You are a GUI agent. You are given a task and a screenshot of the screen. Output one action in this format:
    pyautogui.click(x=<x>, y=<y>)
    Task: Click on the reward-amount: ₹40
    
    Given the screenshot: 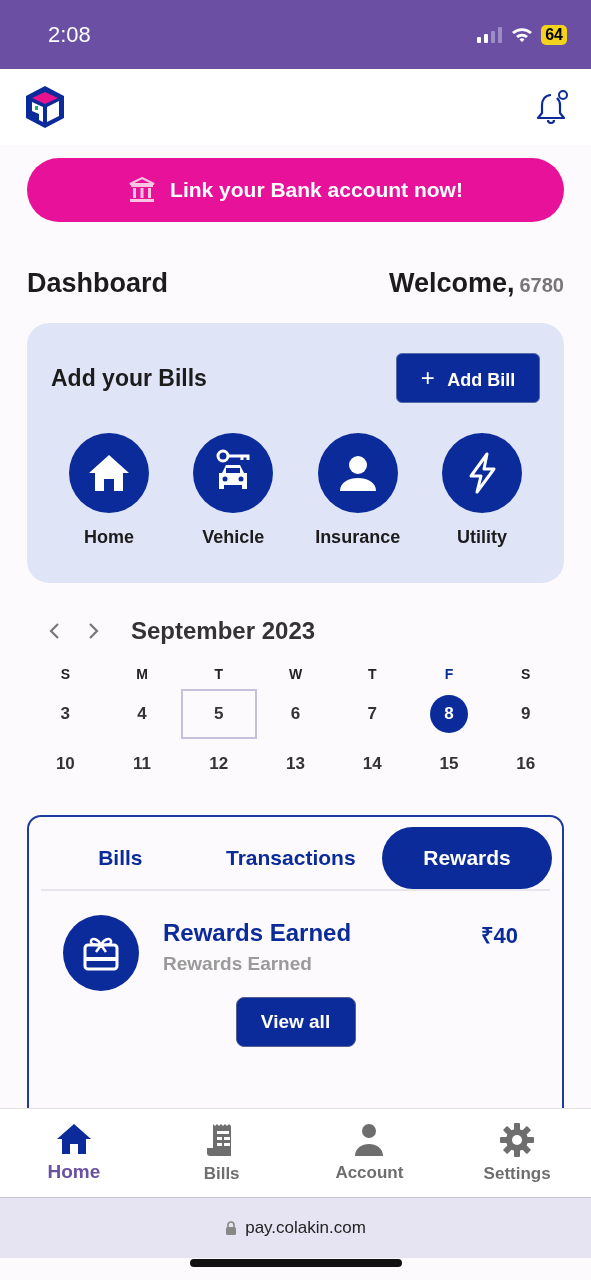 What is the action you would take?
    pyautogui.click(x=499, y=935)
    